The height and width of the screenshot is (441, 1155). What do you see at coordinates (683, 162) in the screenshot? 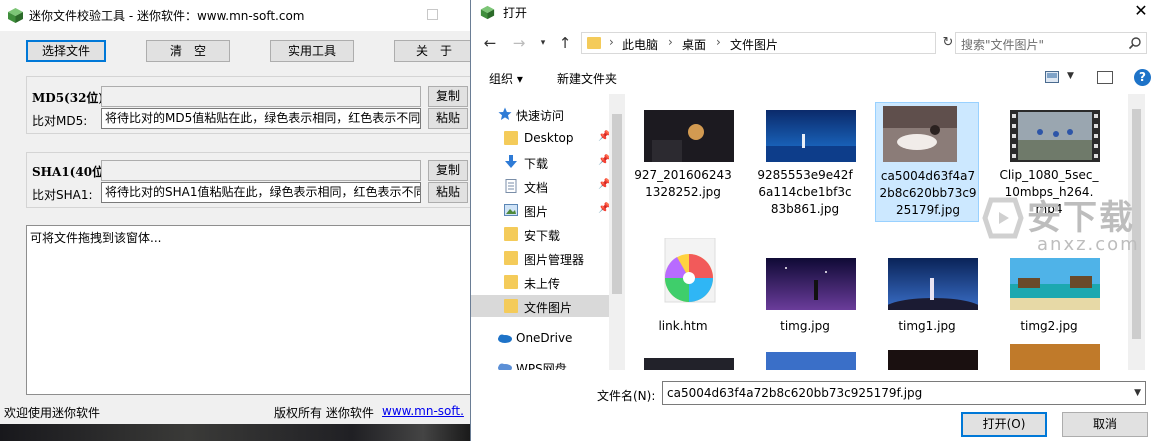
I see `file-item: 927_201606243 1328252.jpg` at bounding box center [683, 162].